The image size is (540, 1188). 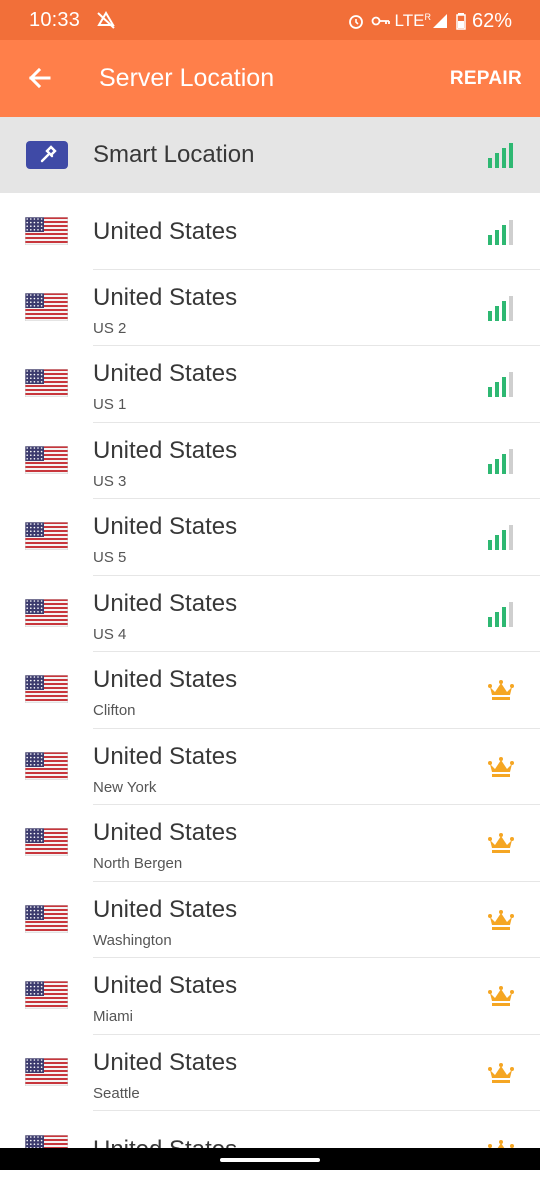 What do you see at coordinates (427, 17) in the screenshot?
I see `roaming-indicator: R` at bounding box center [427, 17].